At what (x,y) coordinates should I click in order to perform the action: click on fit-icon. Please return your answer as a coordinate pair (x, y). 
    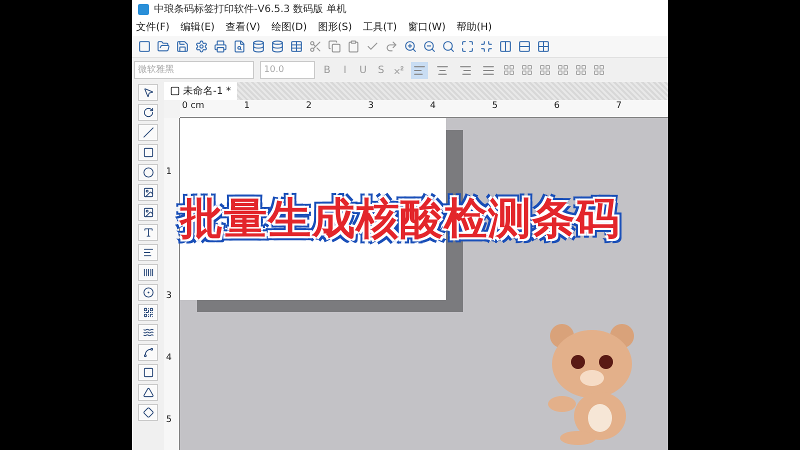
    Looking at the image, I should click on (467, 46).